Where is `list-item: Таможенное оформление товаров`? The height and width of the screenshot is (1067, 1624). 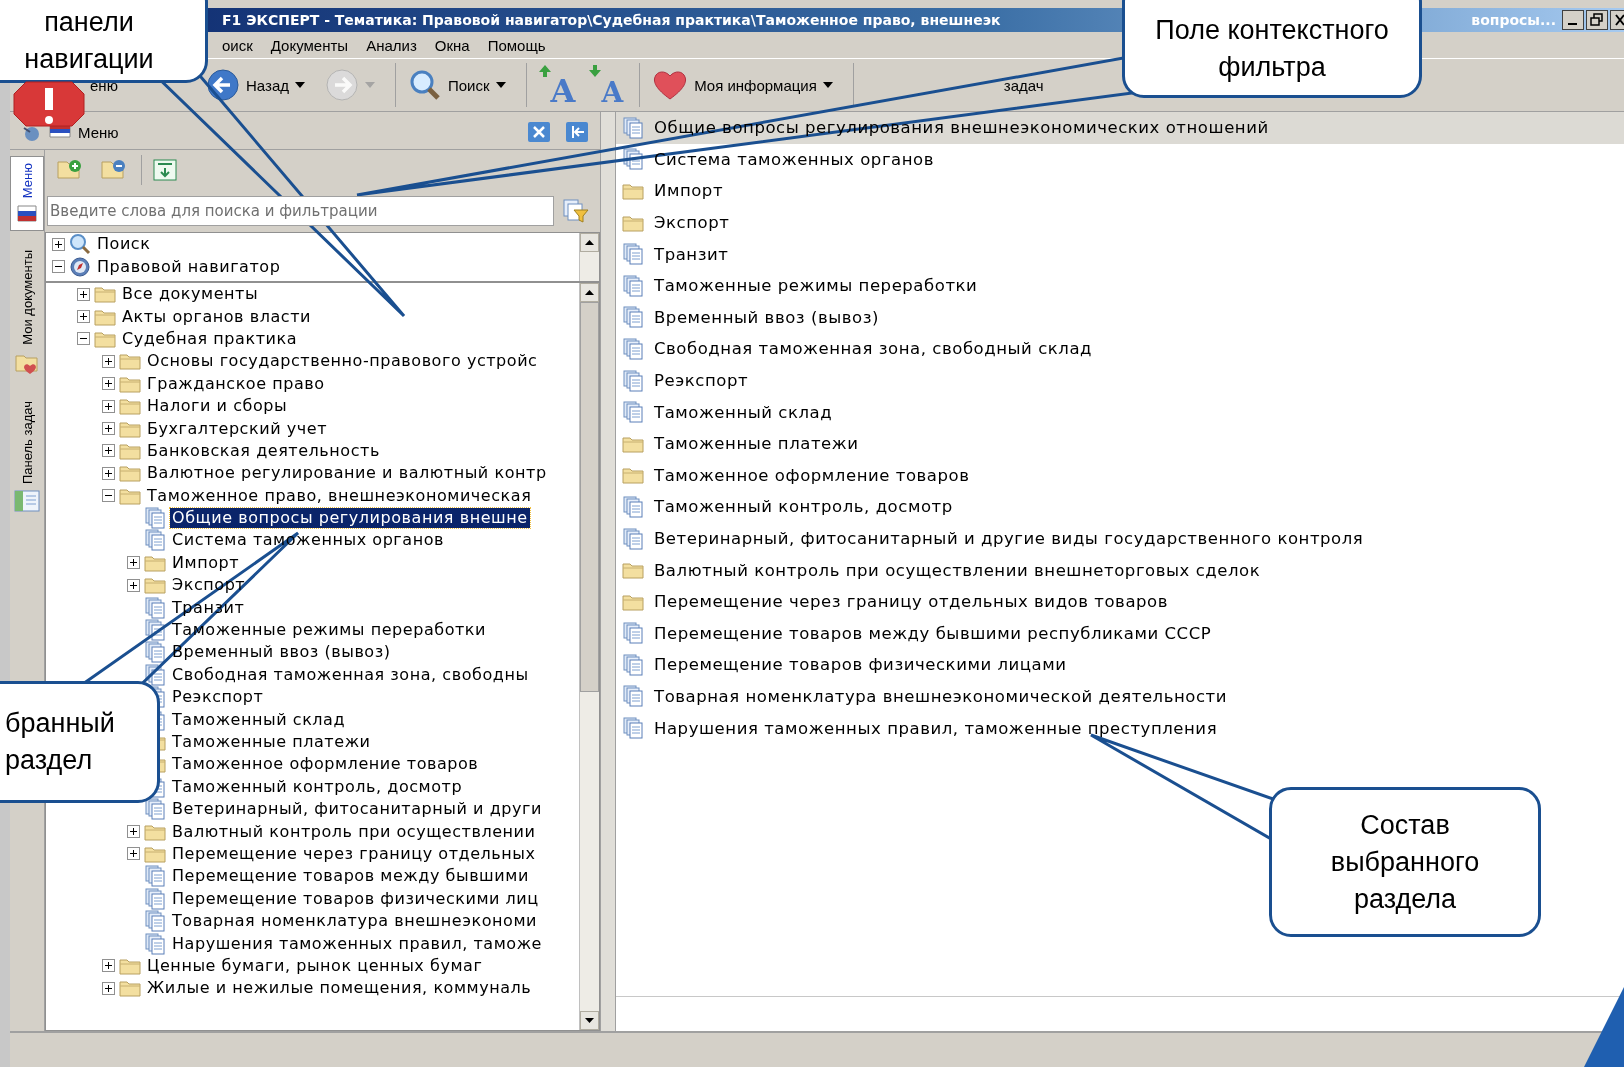 list-item: Таможенное оформление товаров is located at coordinates (1120, 475).